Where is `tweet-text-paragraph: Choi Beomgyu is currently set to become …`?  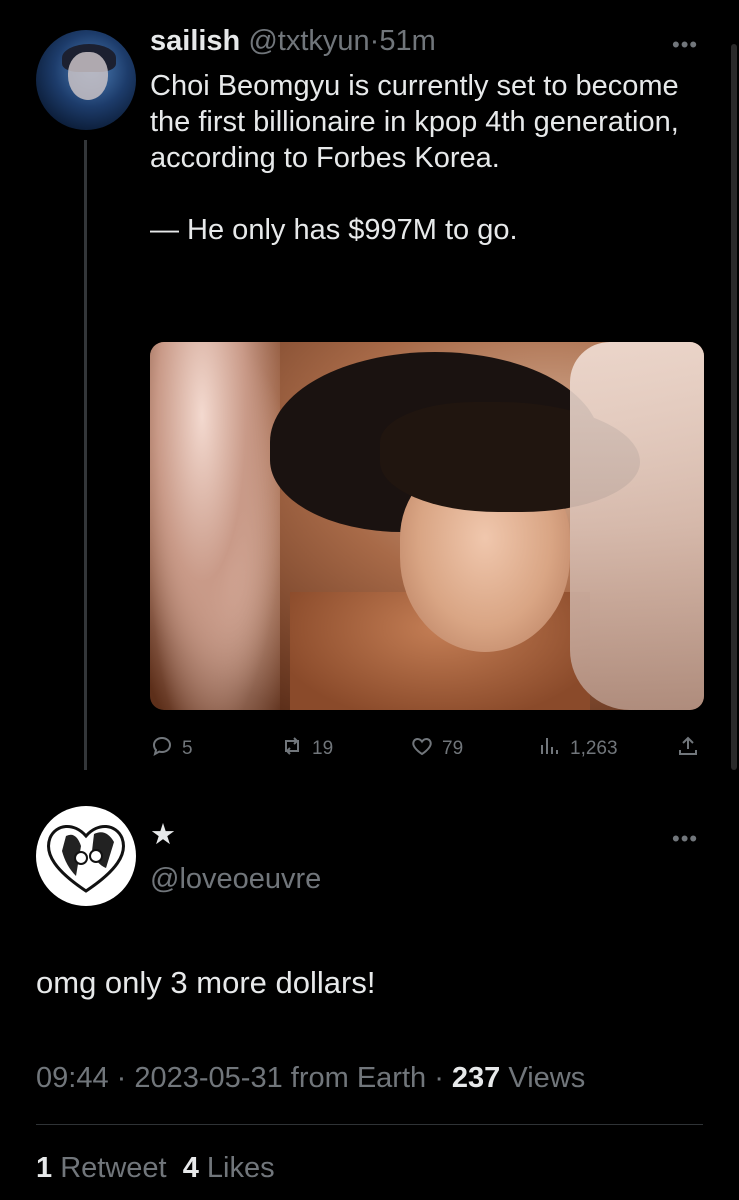
tweet-text-paragraph: Choi Beomgyu is currently set to become … is located at coordinates (414, 122).